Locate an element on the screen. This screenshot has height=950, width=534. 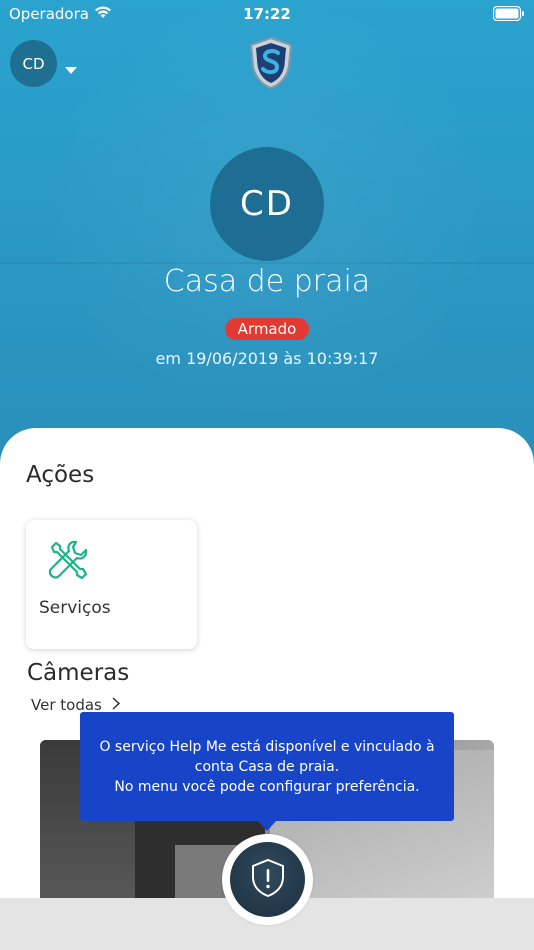
cameras-title: Câmeras is located at coordinates (78, 673).